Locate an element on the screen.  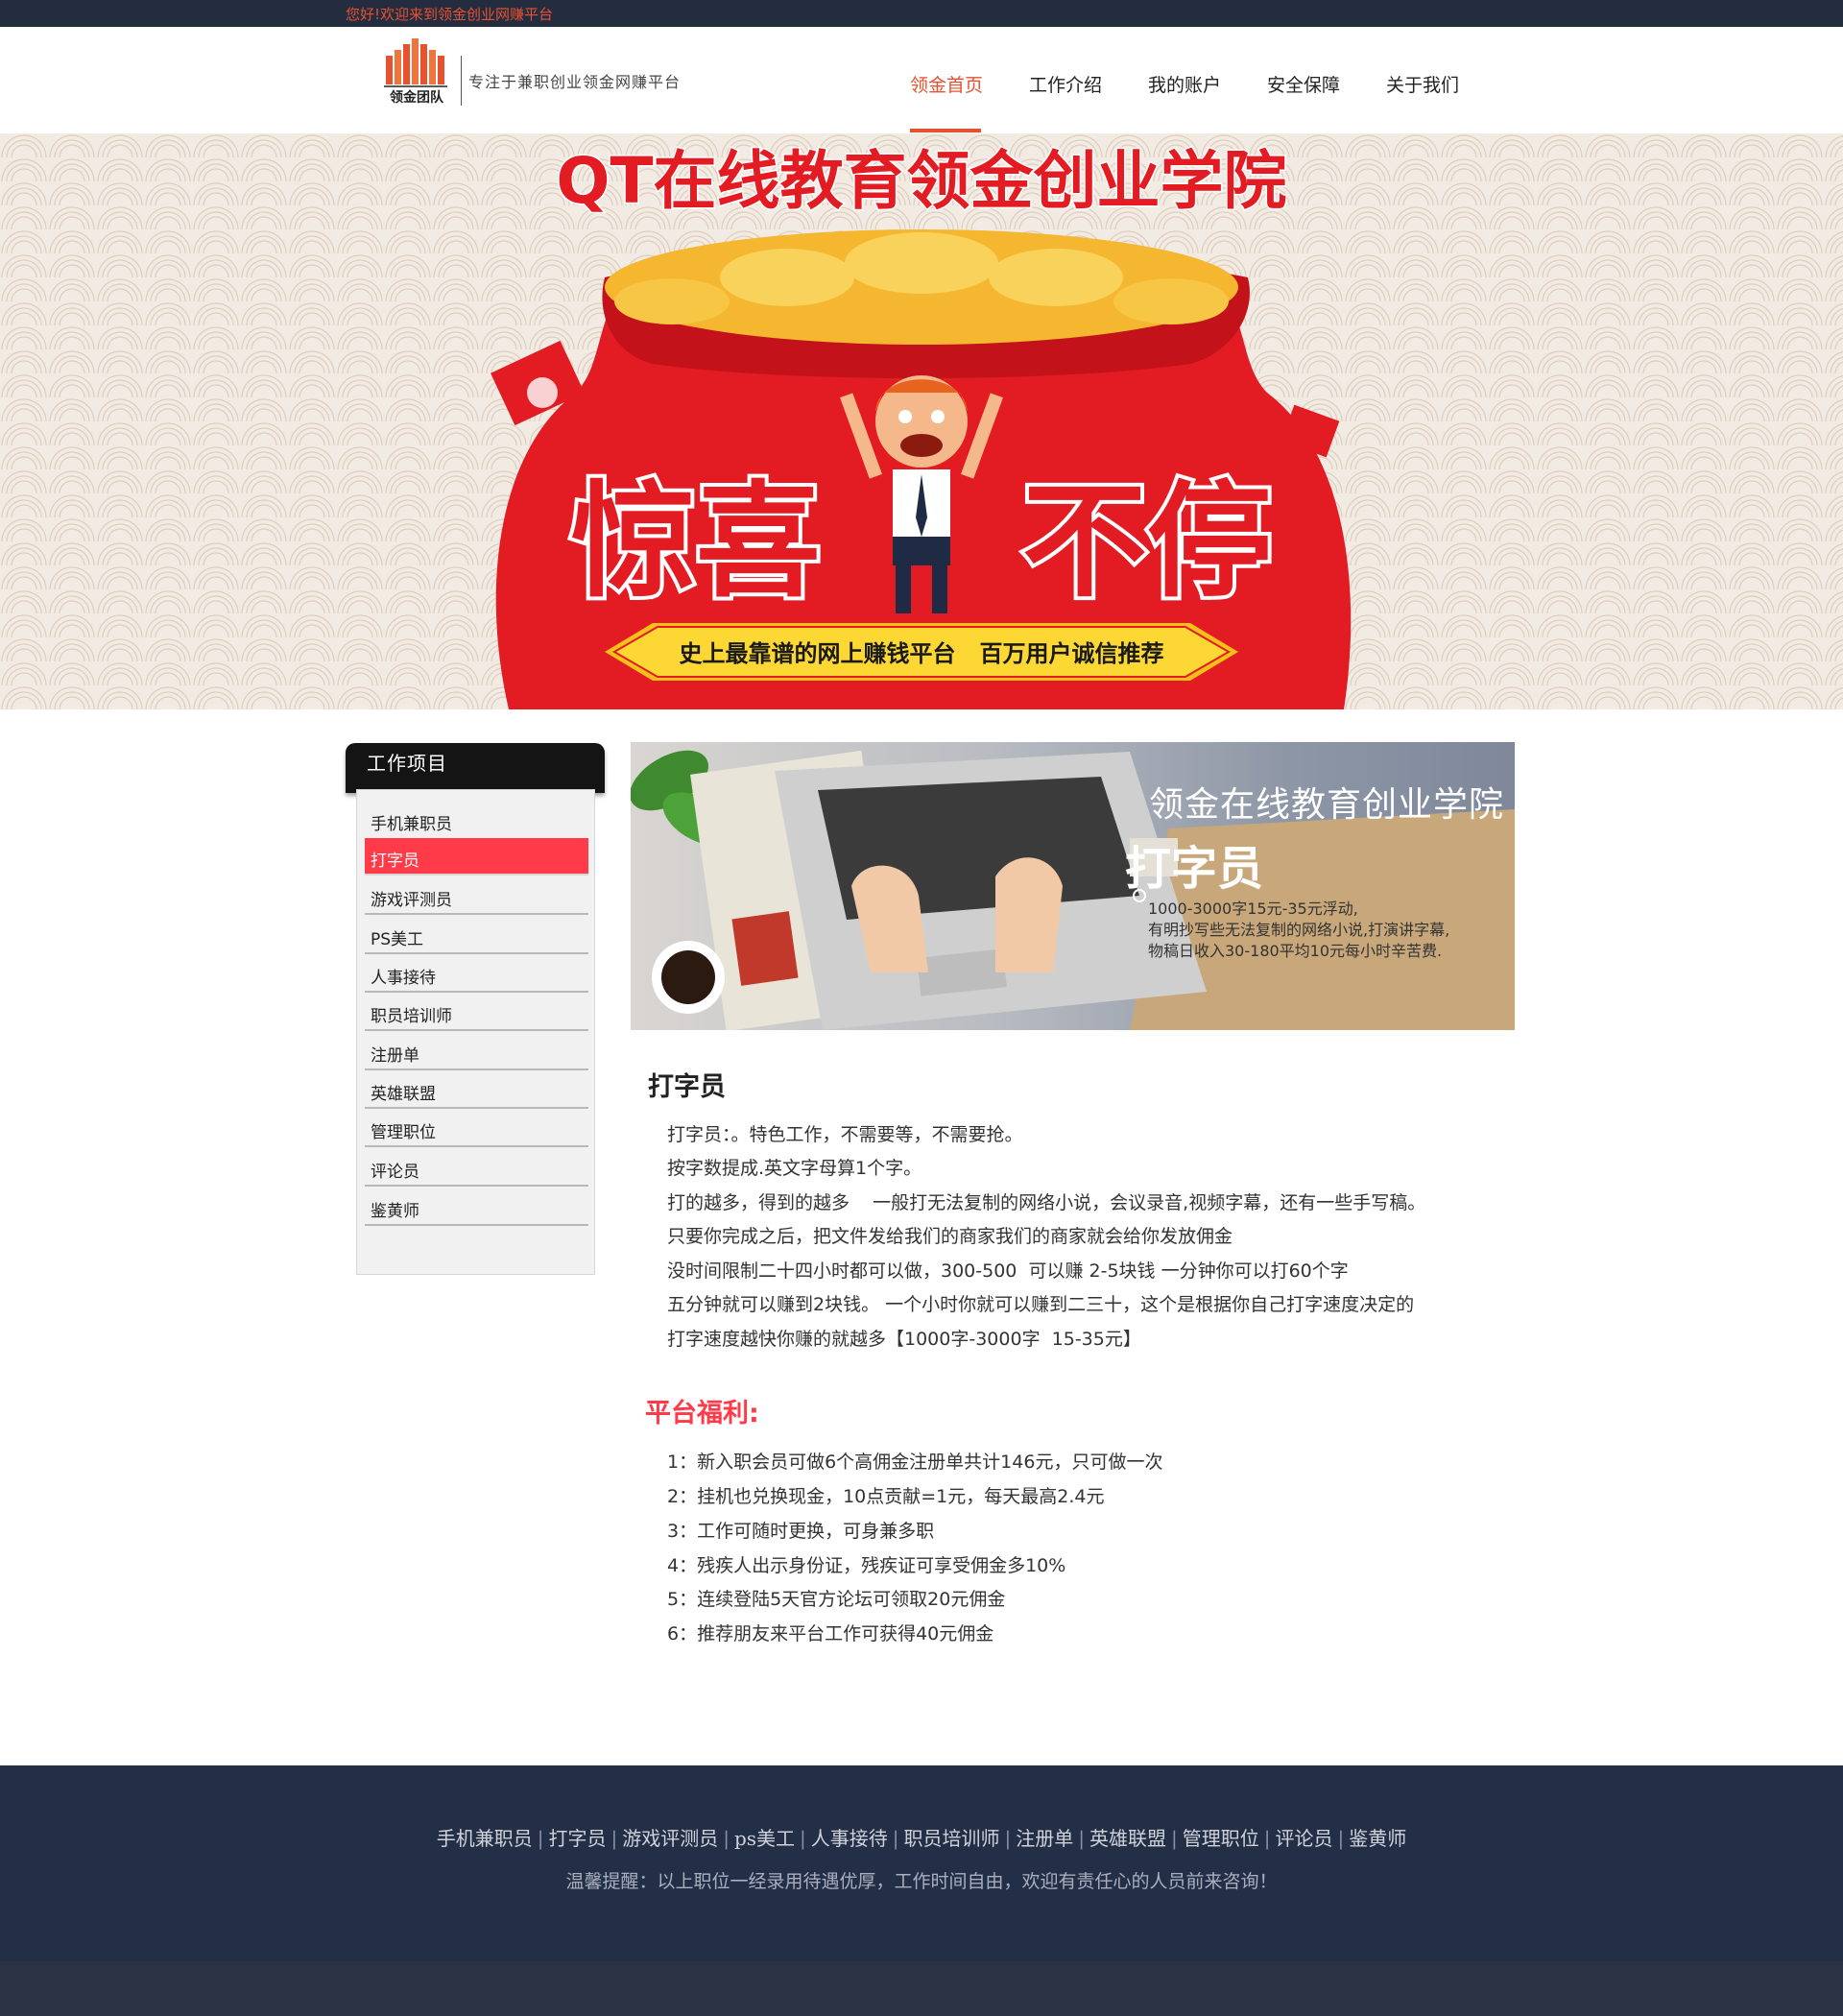
content-paragraph: 打字员：。特色工作，不需要等，不需要抢。 is located at coordinates (845, 1134).